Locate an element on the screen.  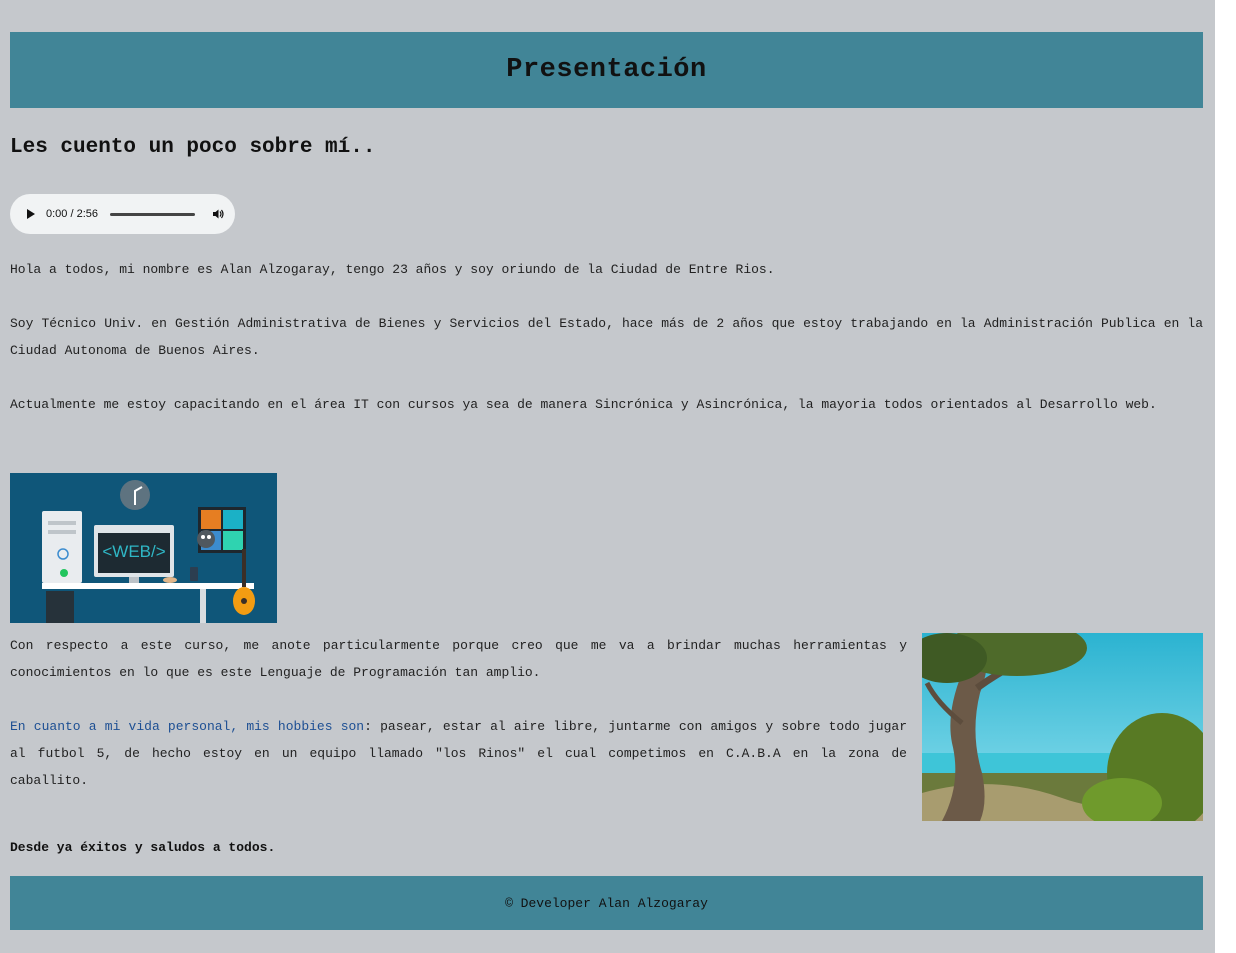
play-icon is located at coordinates (31, 214).